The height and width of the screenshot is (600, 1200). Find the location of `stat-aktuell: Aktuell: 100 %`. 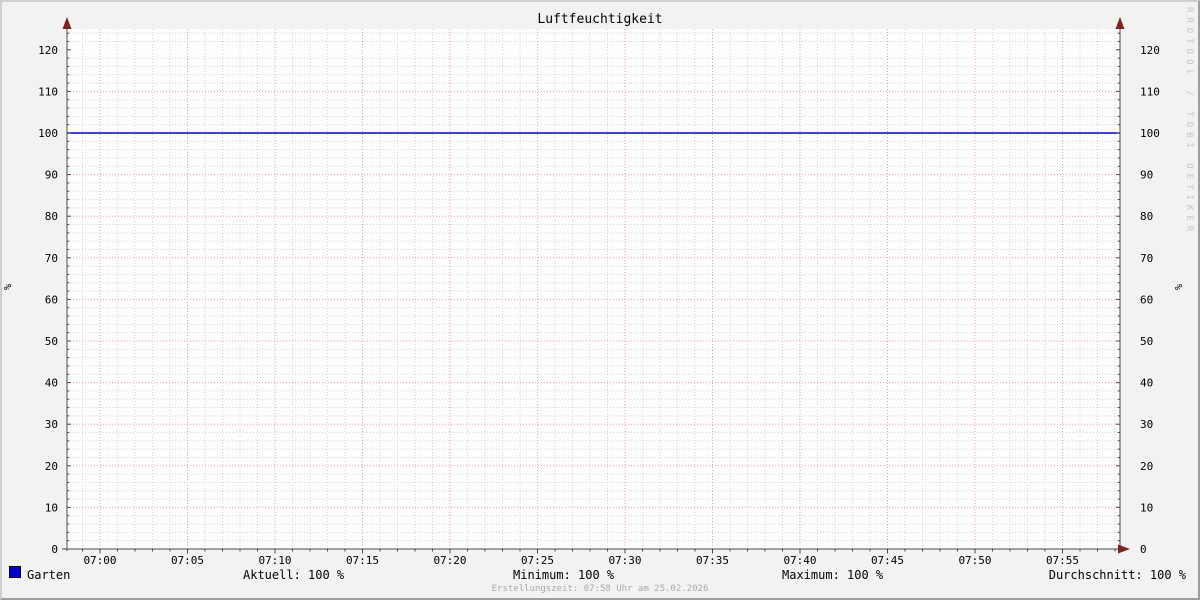

stat-aktuell: Aktuell: 100 % is located at coordinates (294, 575).